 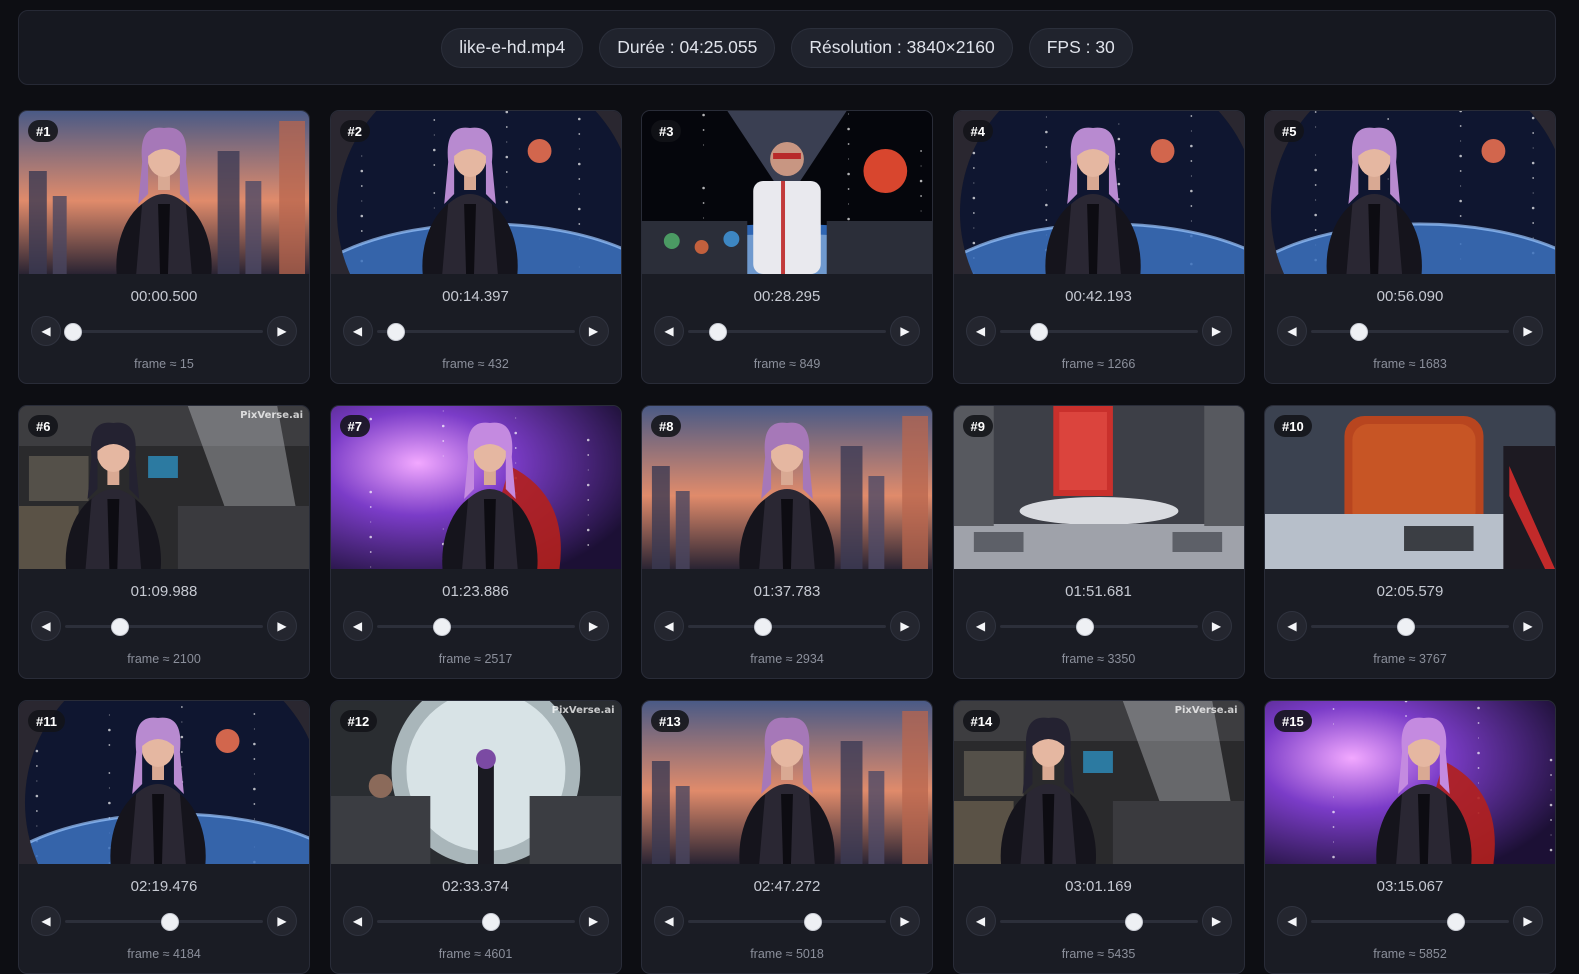 I want to click on frame-card: #7 01:23.886 ◀ ▶ frame ≈ 2517, so click(x=475, y=542).